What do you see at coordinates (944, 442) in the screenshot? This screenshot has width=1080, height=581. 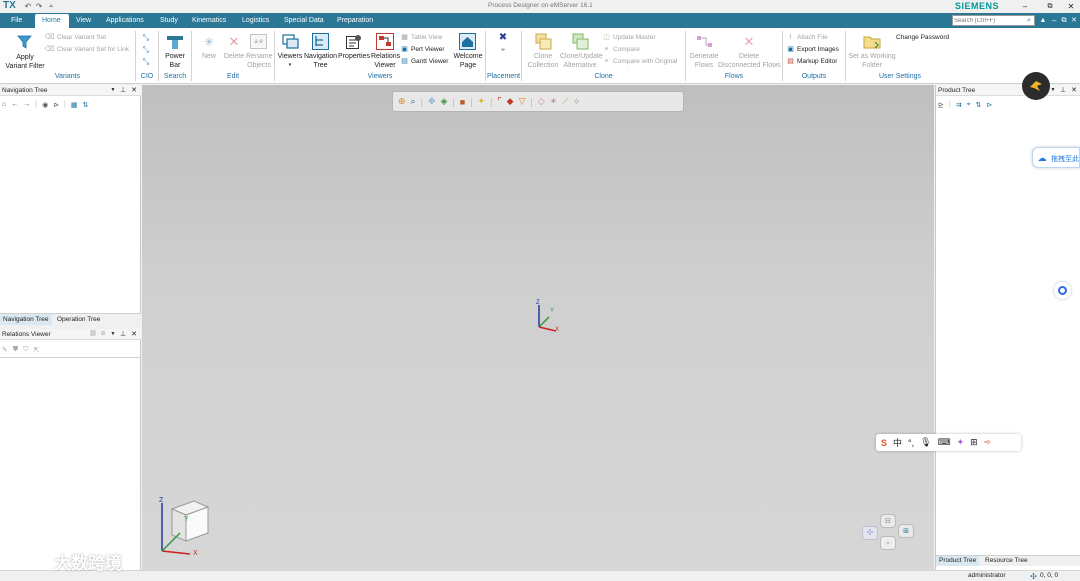 I see `ime-keyboard-icon: ⌨` at bounding box center [944, 442].